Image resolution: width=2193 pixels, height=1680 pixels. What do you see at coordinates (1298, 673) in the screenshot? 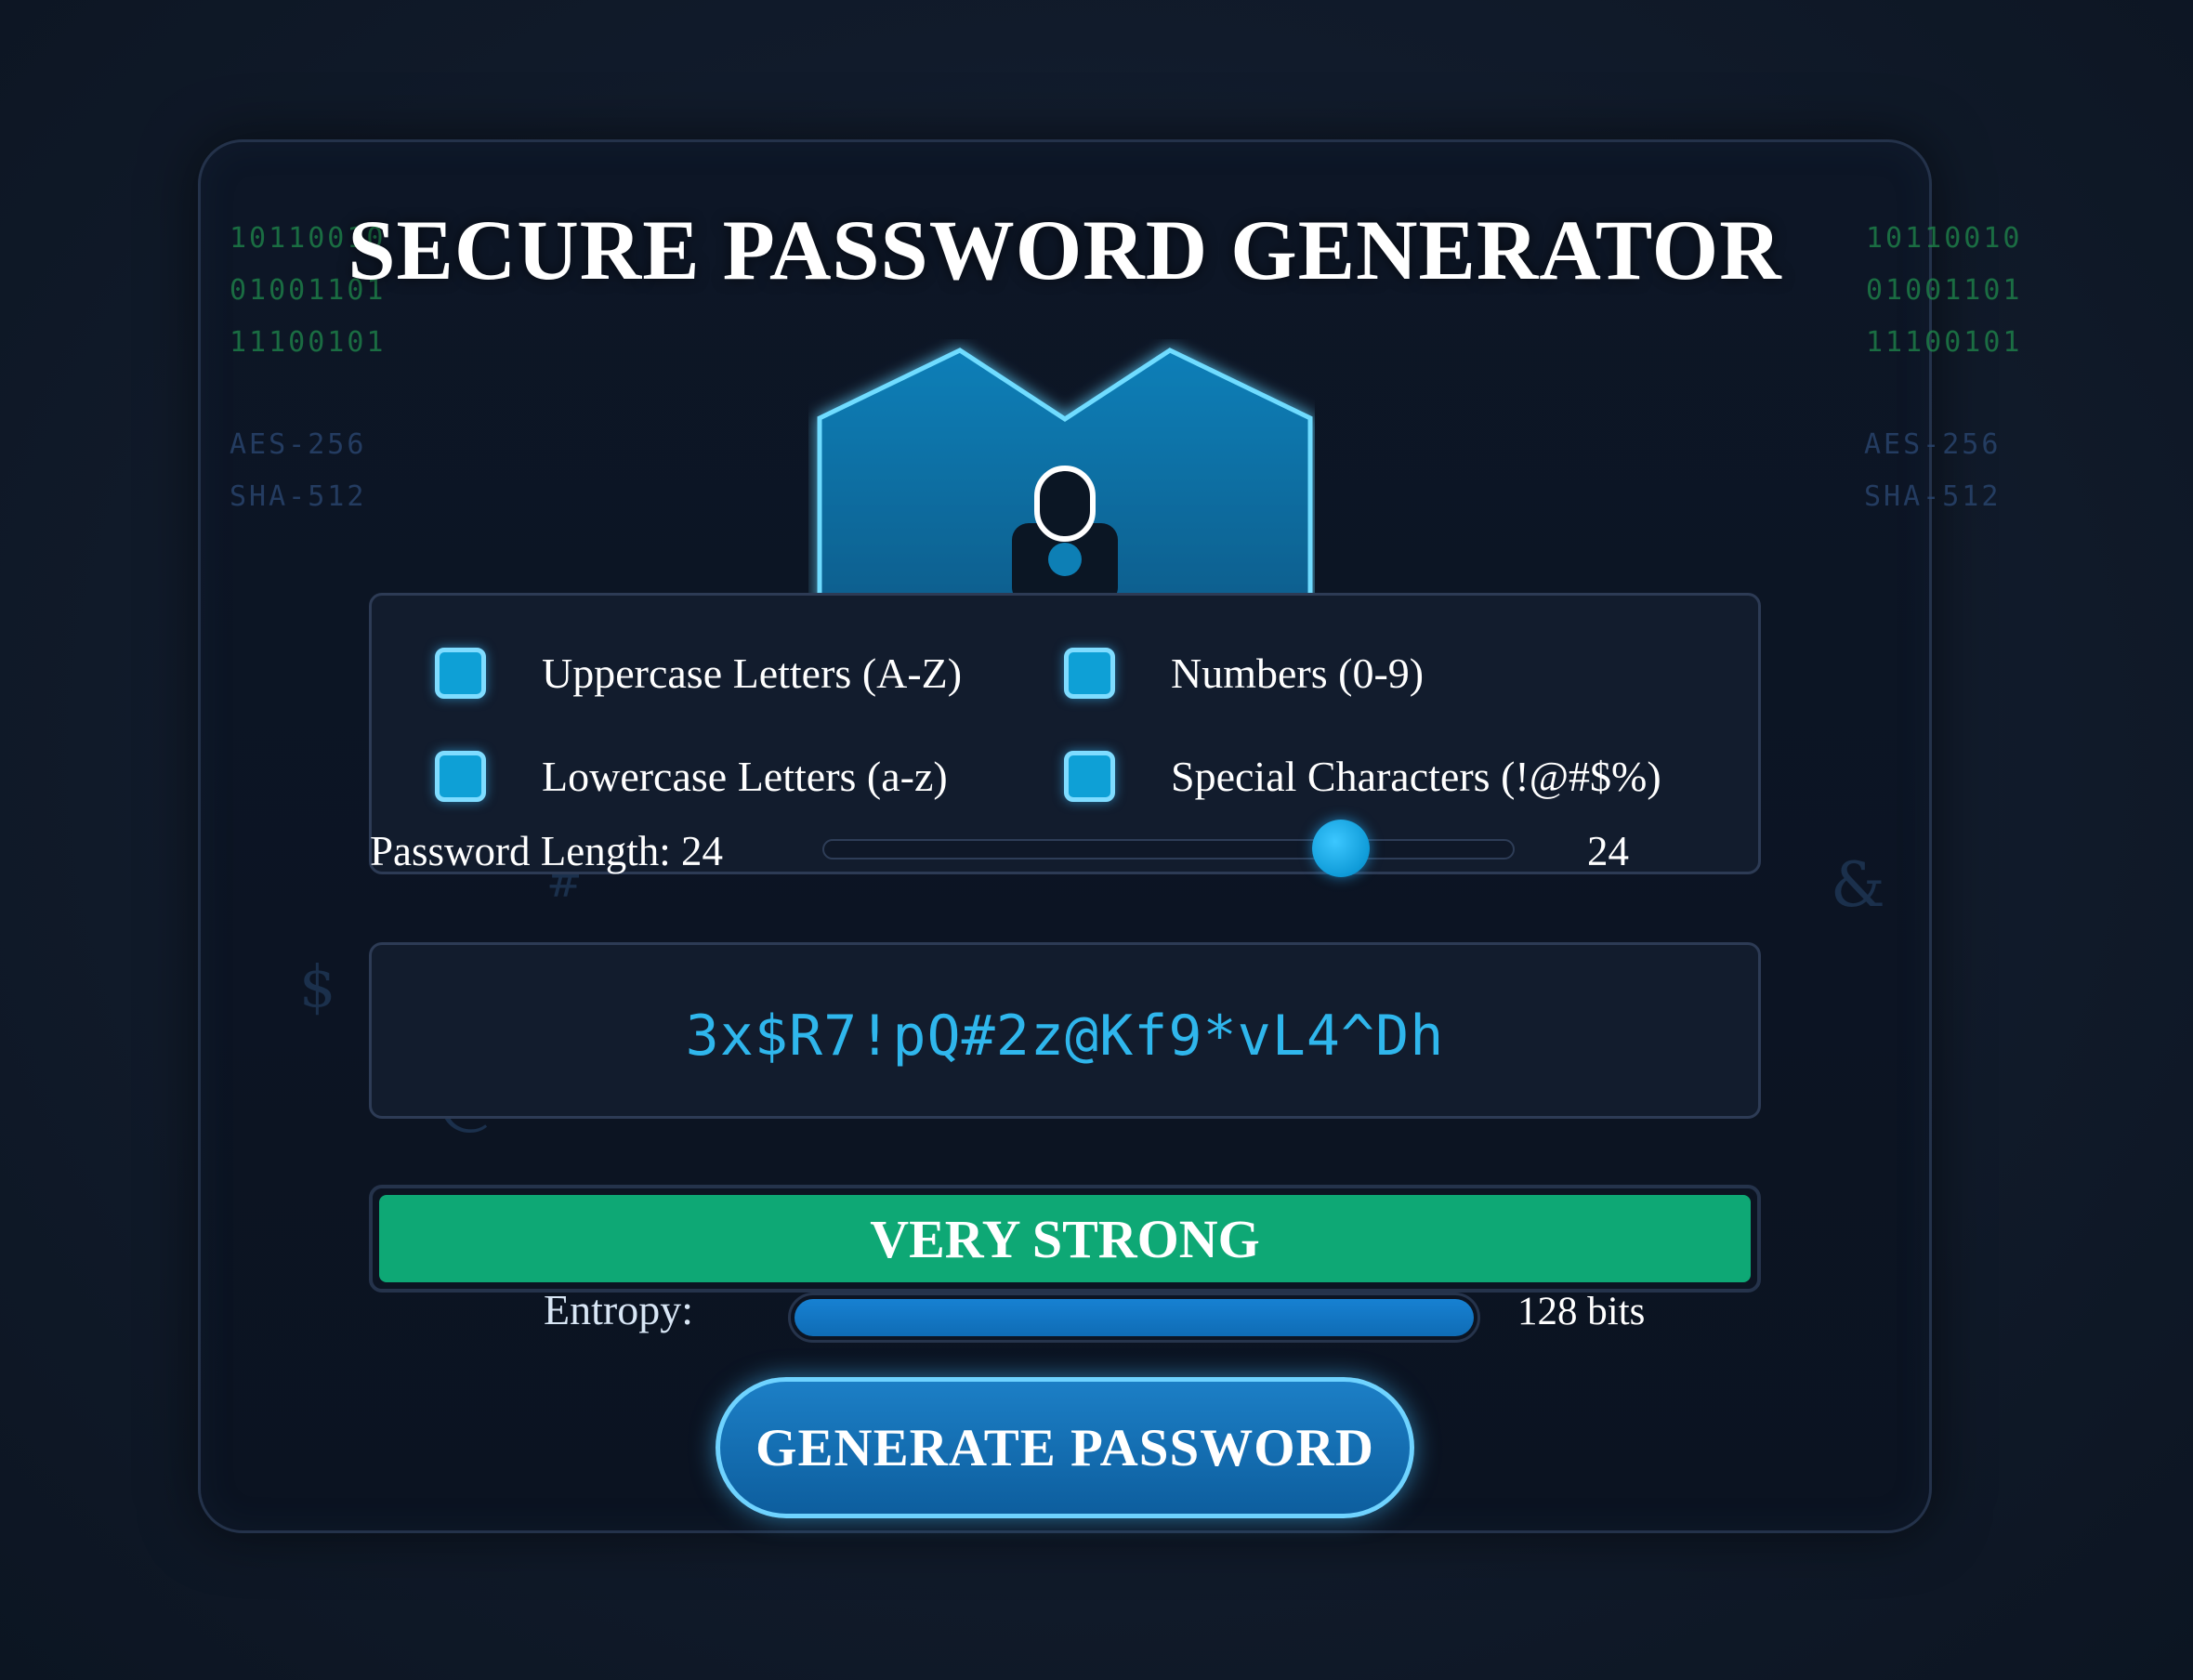
I see `numbers-label: Numbers (0-9)` at bounding box center [1298, 673].